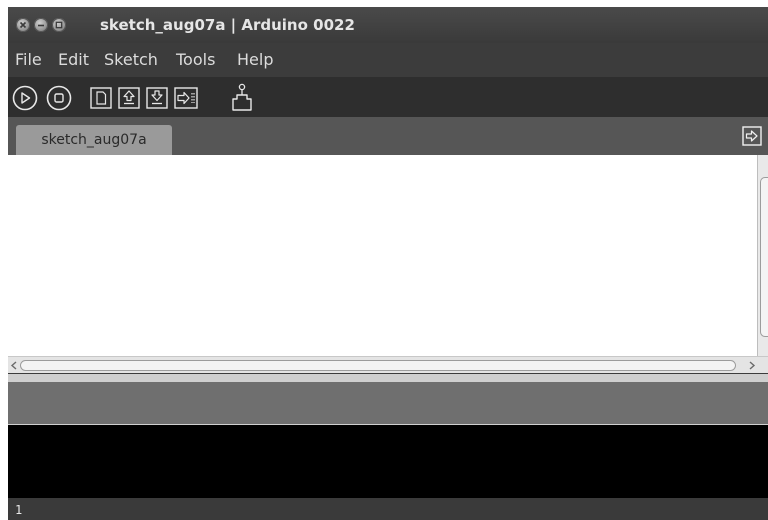 The image size is (768, 520). Describe the element at coordinates (388, 60) in the screenshot. I see `menu-bar: File Edit Sketch Tools Help` at that location.